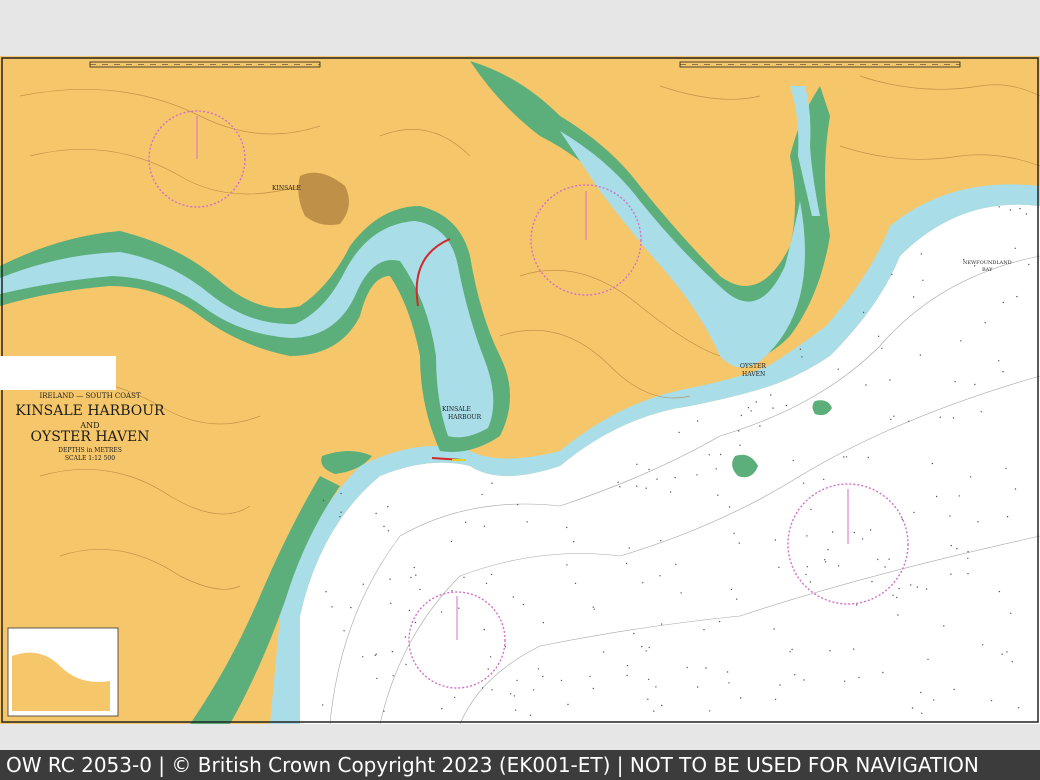 This screenshot has width=1040, height=780. What do you see at coordinates (520, 737) in the screenshot?
I see `bottom-margin` at bounding box center [520, 737].